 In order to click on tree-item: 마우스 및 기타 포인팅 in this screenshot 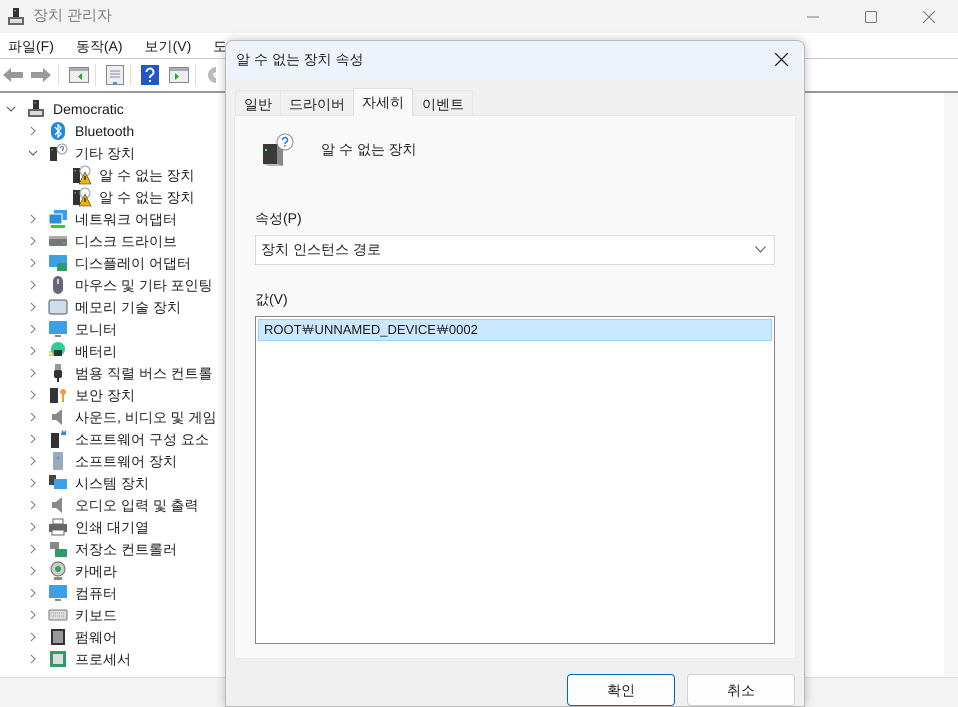, I will do `click(144, 285)`.